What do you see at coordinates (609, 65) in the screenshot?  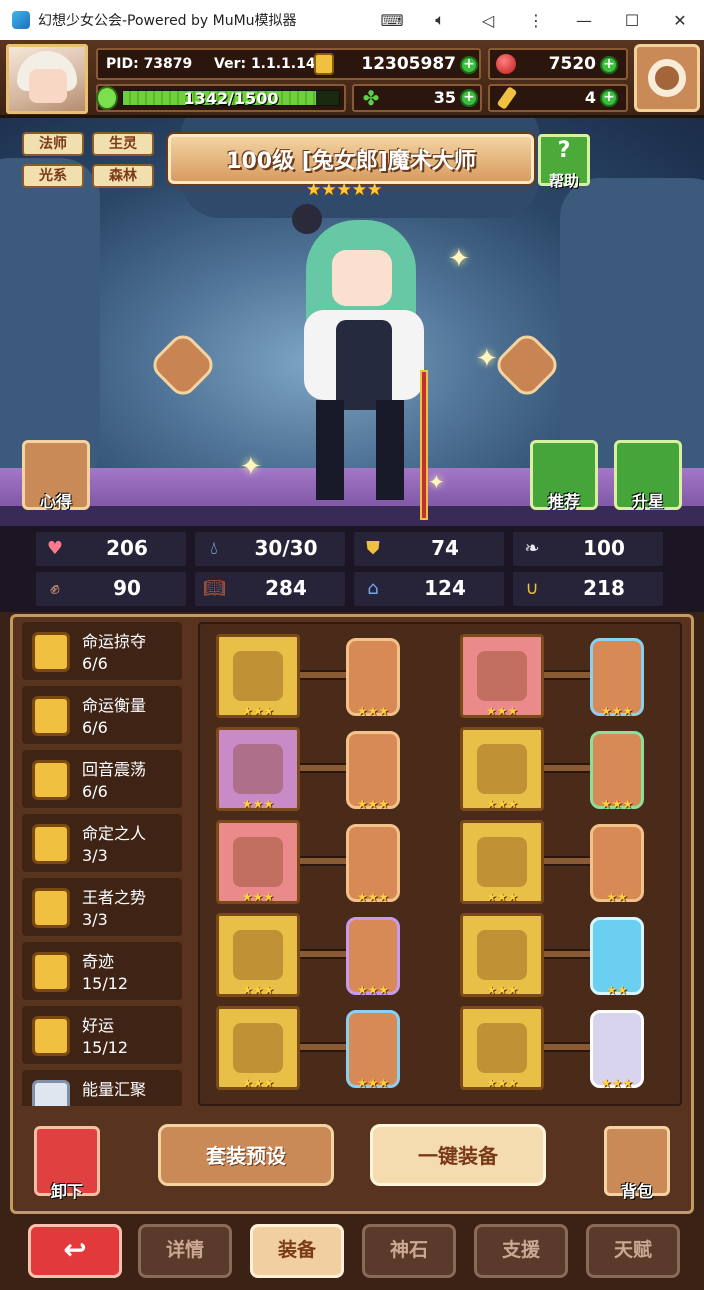 I see `add-gem-button: +` at bounding box center [609, 65].